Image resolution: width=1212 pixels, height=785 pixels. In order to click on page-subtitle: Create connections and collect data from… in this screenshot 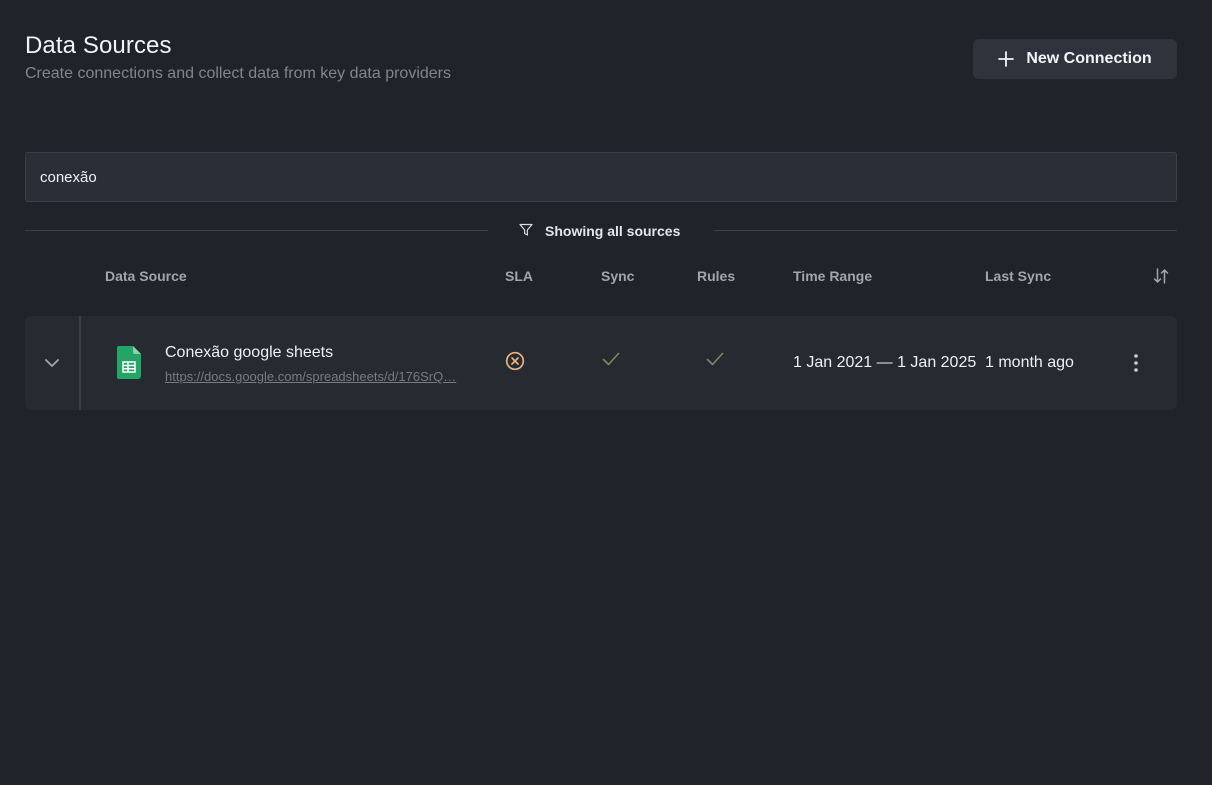, I will do `click(238, 73)`.